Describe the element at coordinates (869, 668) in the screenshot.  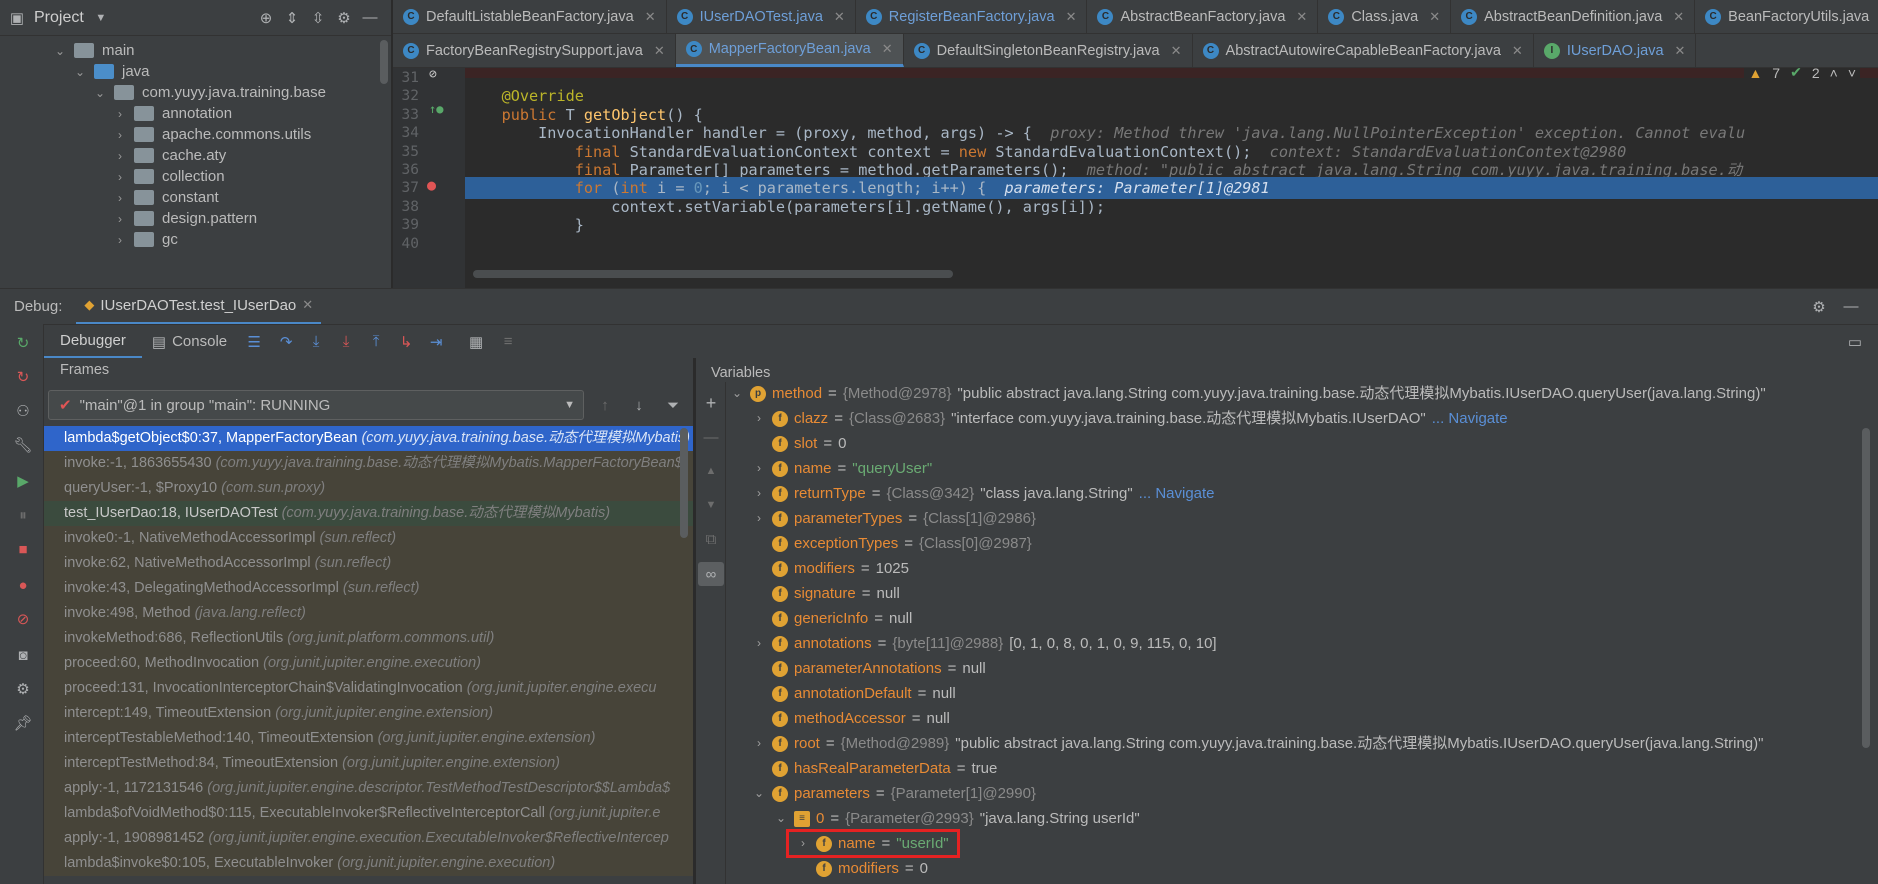
I see `variable-row: f parameterAnnotations = null` at that location.